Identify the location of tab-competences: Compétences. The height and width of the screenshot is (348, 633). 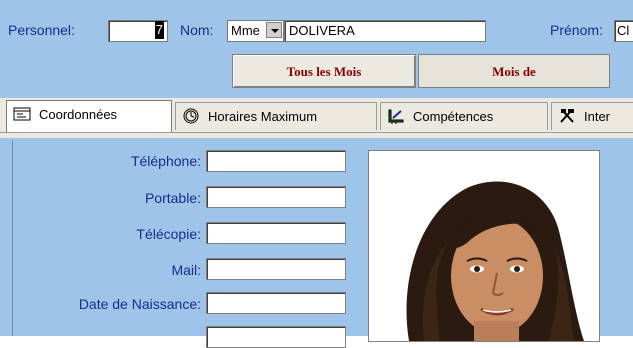
(464, 116).